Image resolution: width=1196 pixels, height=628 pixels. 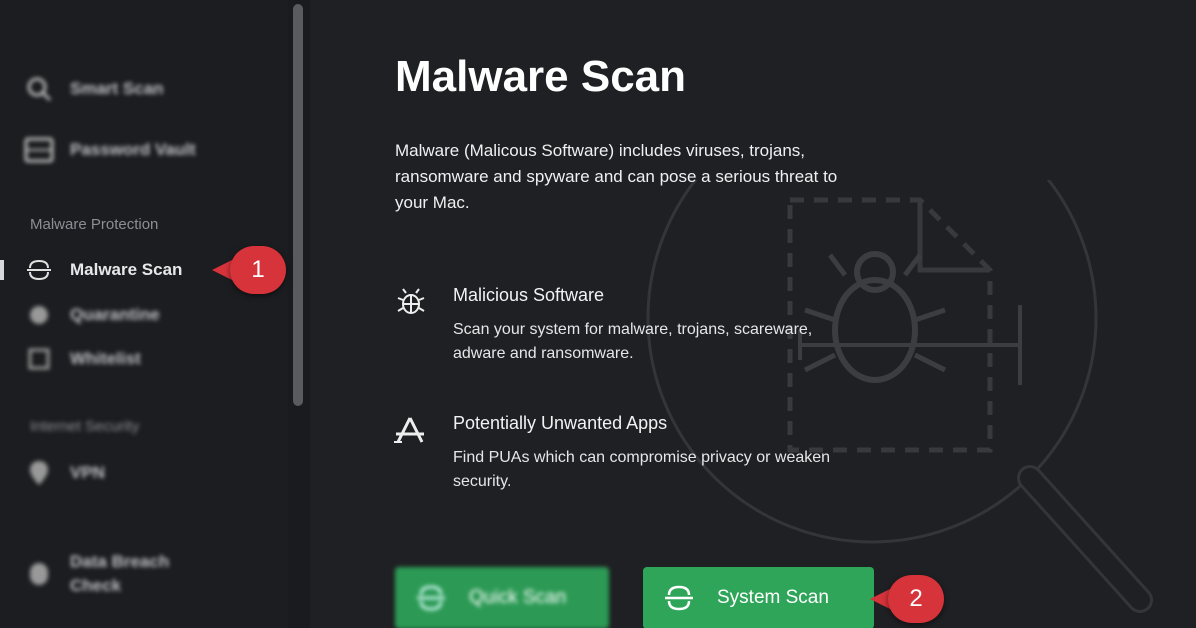 What do you see at coordinates (39, 574) in the screenshot?
I see `data-breach-icon` at bounding box center [39, 574].